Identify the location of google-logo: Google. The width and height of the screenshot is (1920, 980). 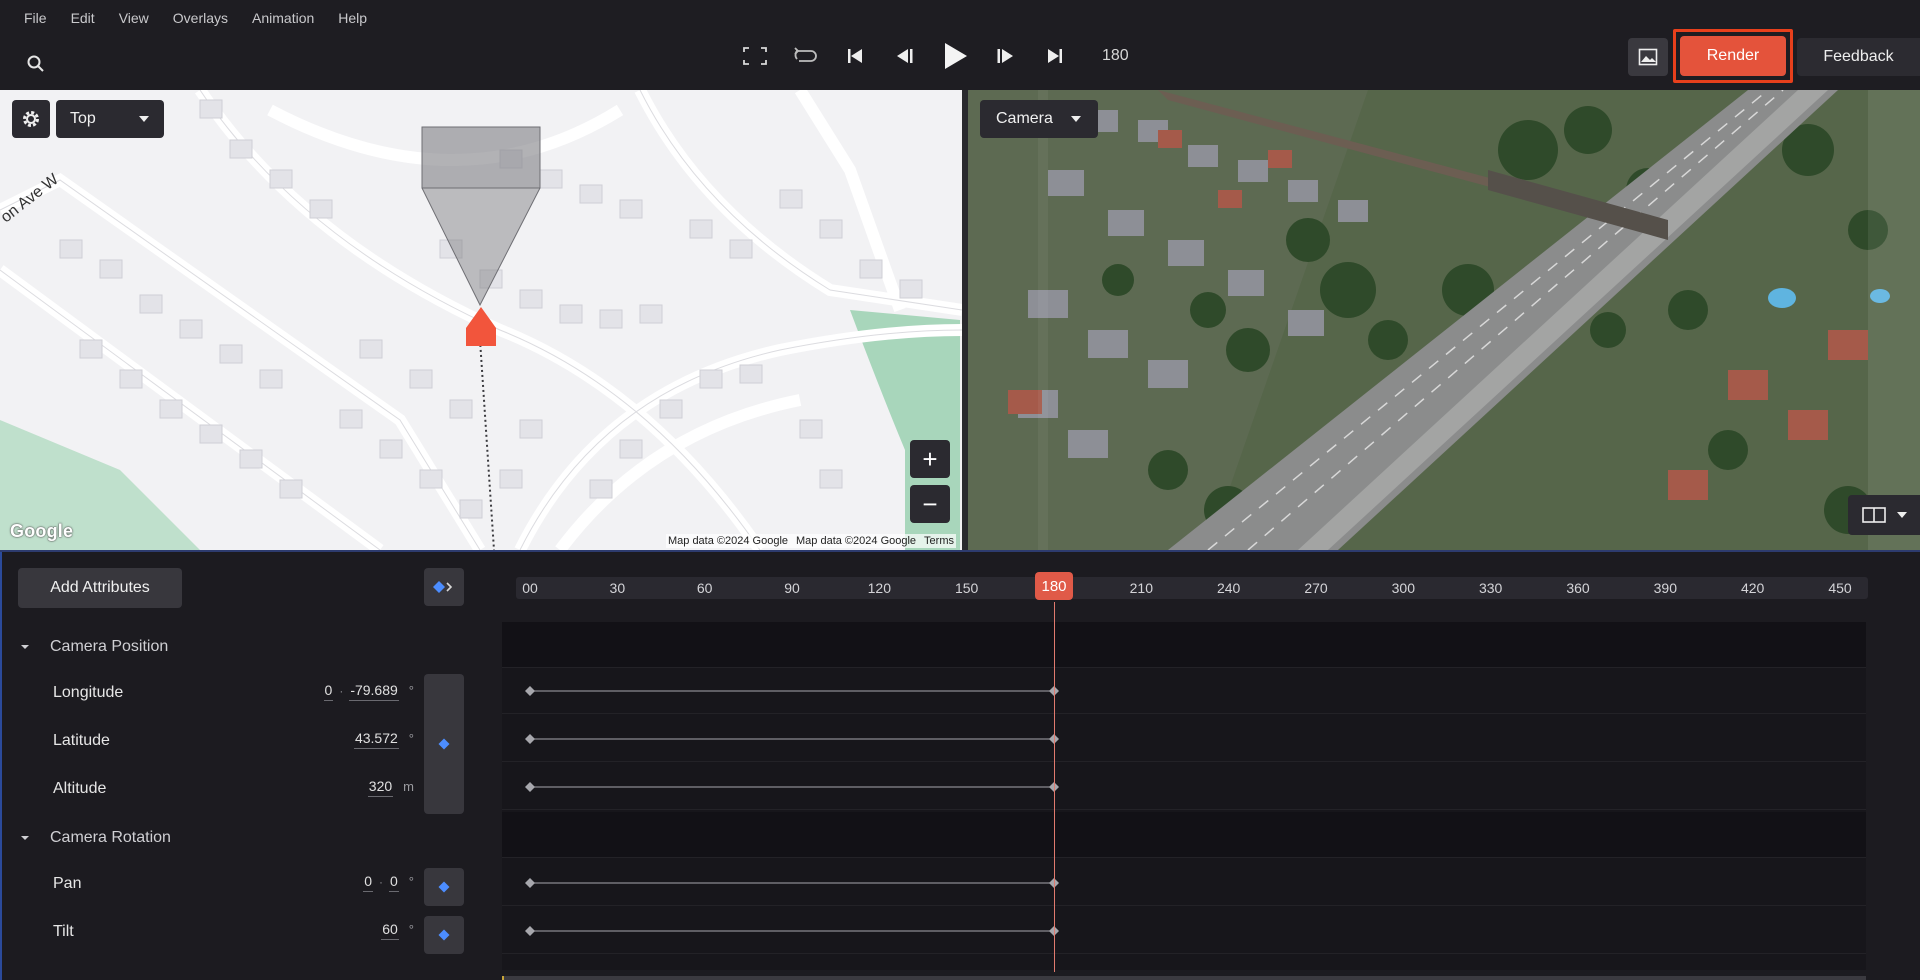
(42, 531).